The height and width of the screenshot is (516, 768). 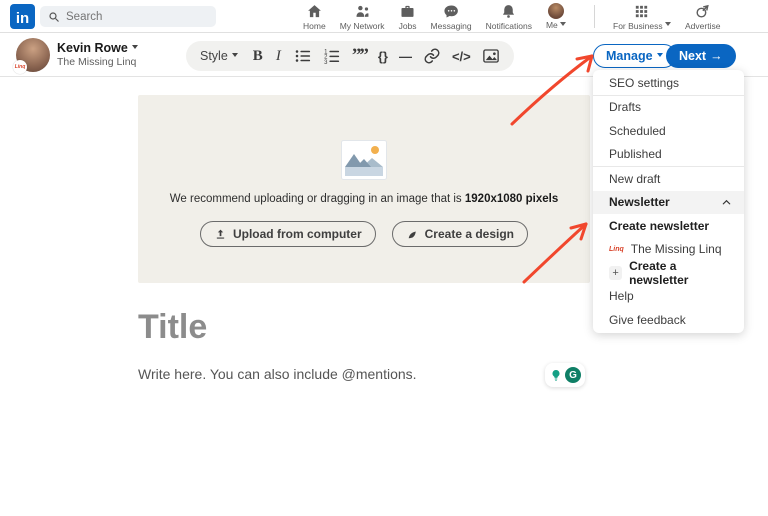 I want to click on bullet-list-icon, so click(x=303, y=56).